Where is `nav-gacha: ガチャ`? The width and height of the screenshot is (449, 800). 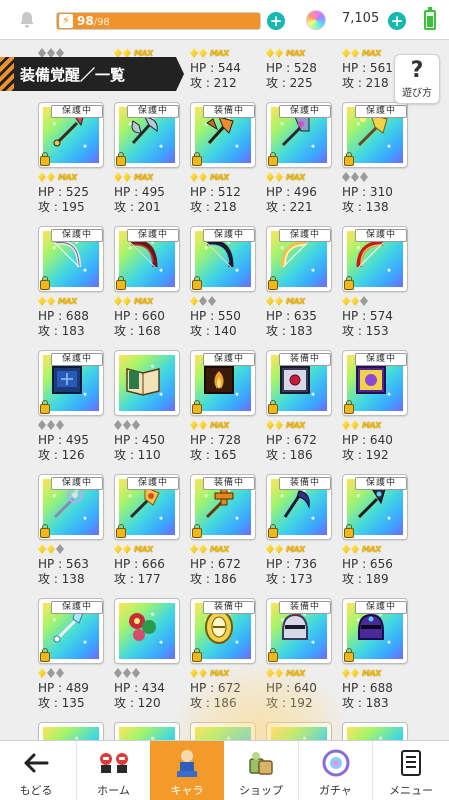
nav-gacha: ガチャ is located at coordinates (335, 770).